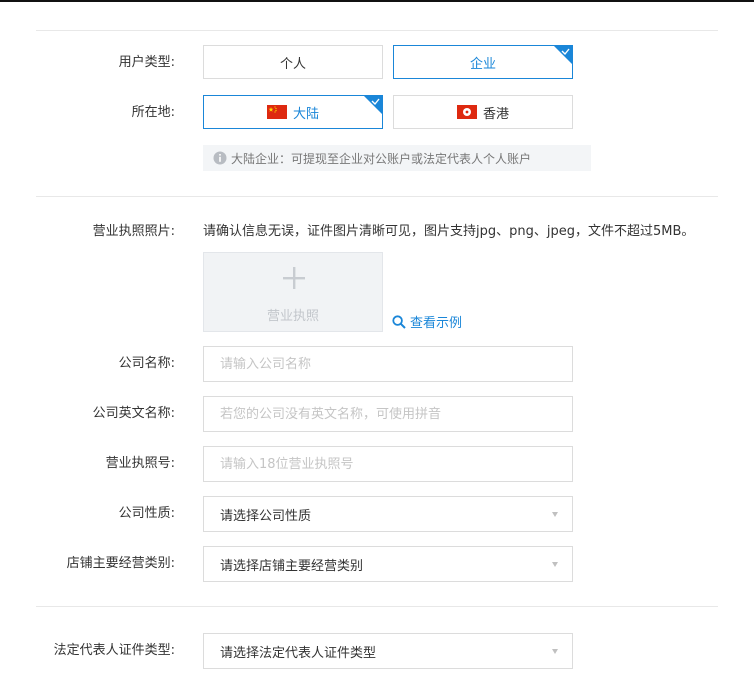 The width and height of the screenshot is (754, 682). Describe the element at coordinates (377, 30) in the screenshot. I see `divider-top` at that location.